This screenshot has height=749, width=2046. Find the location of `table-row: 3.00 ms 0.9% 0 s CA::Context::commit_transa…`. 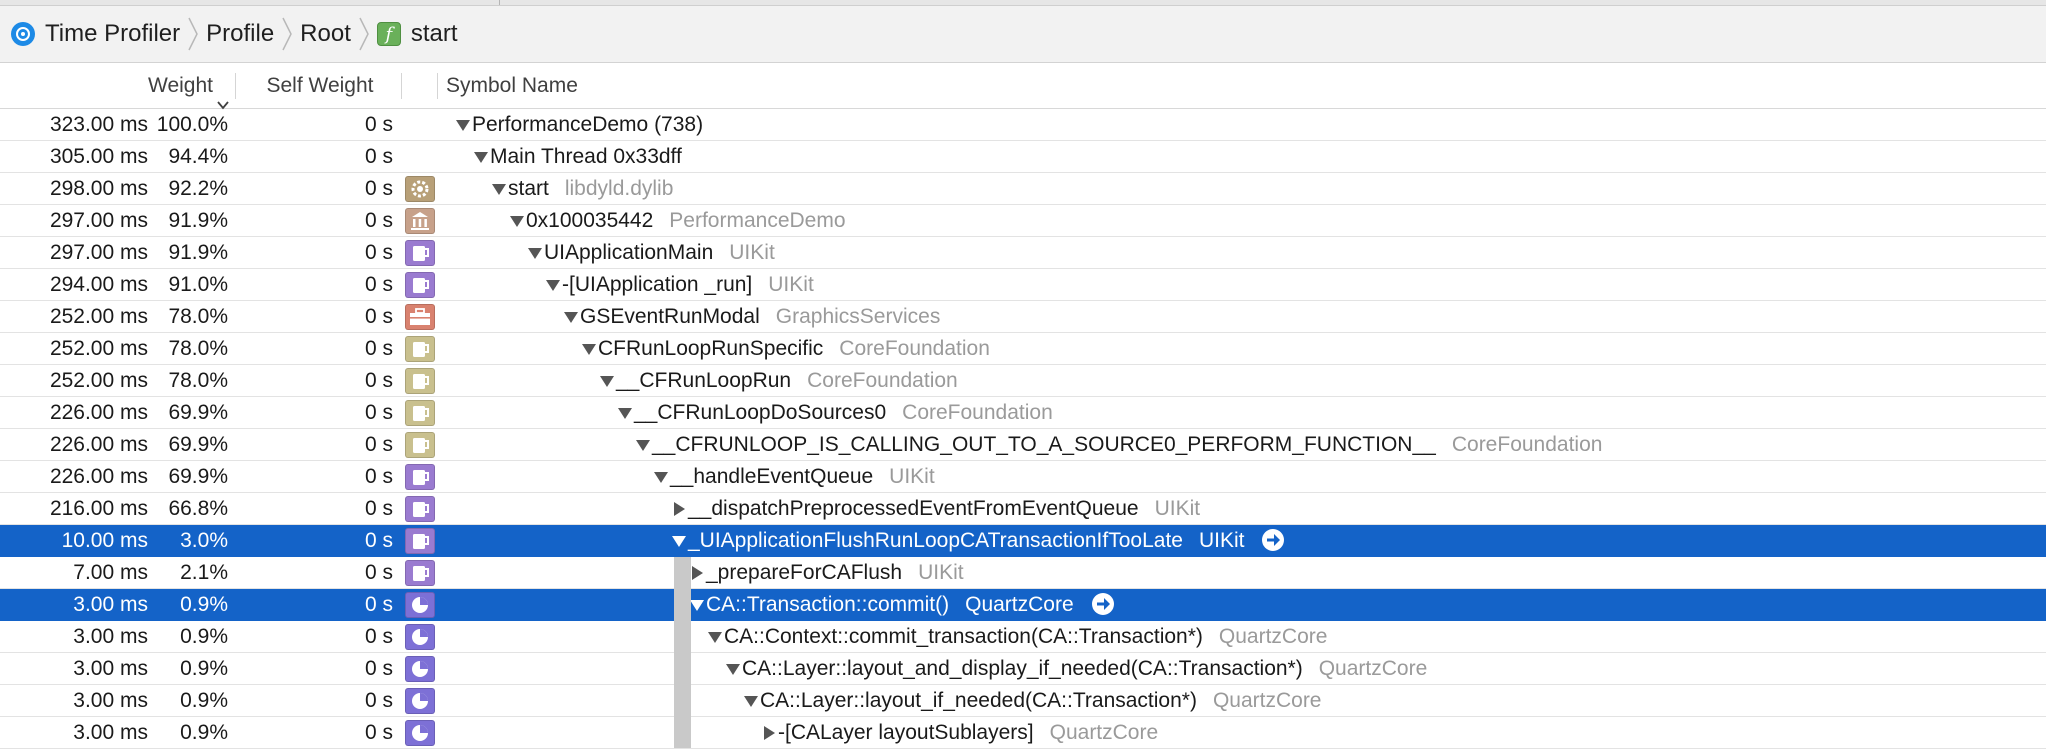

table-row: 3.00 ms 0.9% 0 s CA::Context::commit_transa… is located at coordinates (1023, 637).